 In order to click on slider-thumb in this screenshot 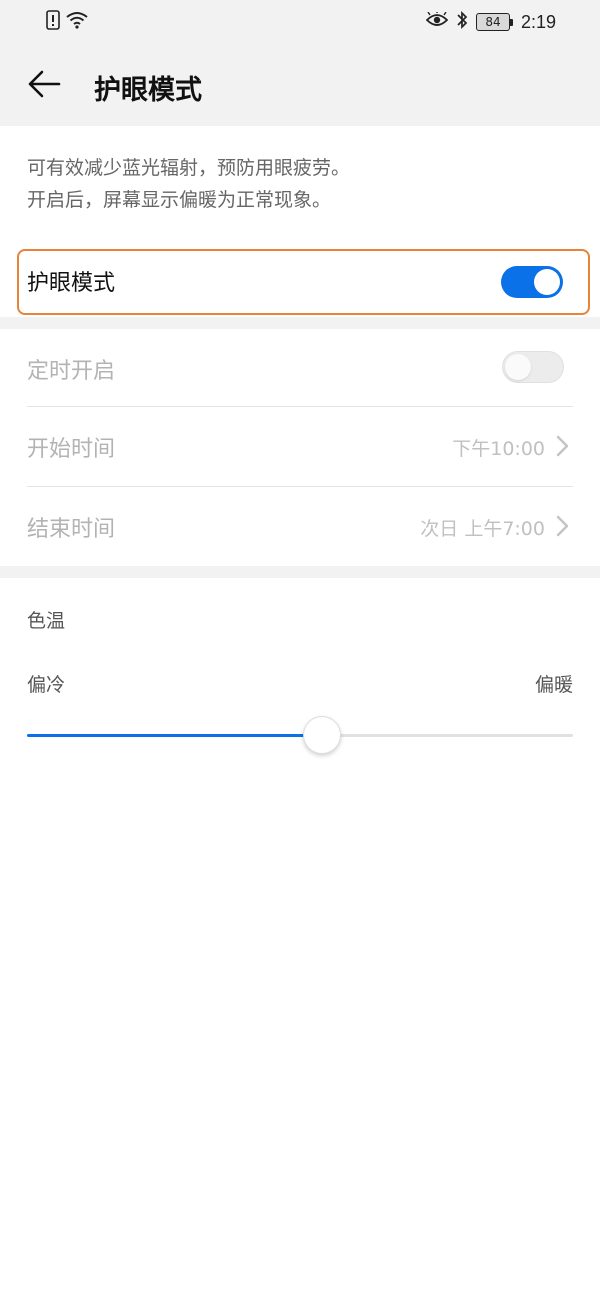, I will do `click(321, 735)`.